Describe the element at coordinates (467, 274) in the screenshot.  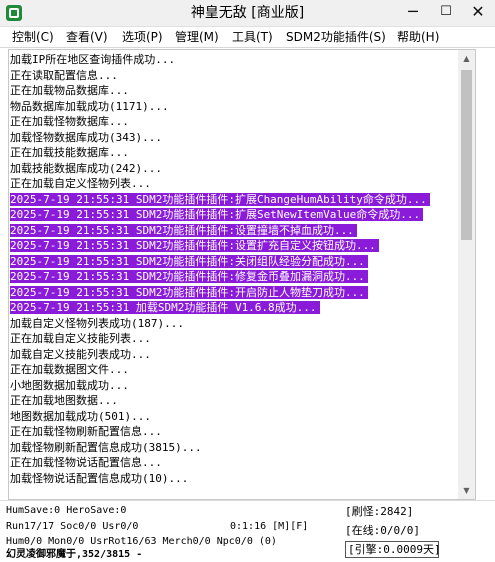
I see `log-scrollbar: ▲ ▼` at that location.